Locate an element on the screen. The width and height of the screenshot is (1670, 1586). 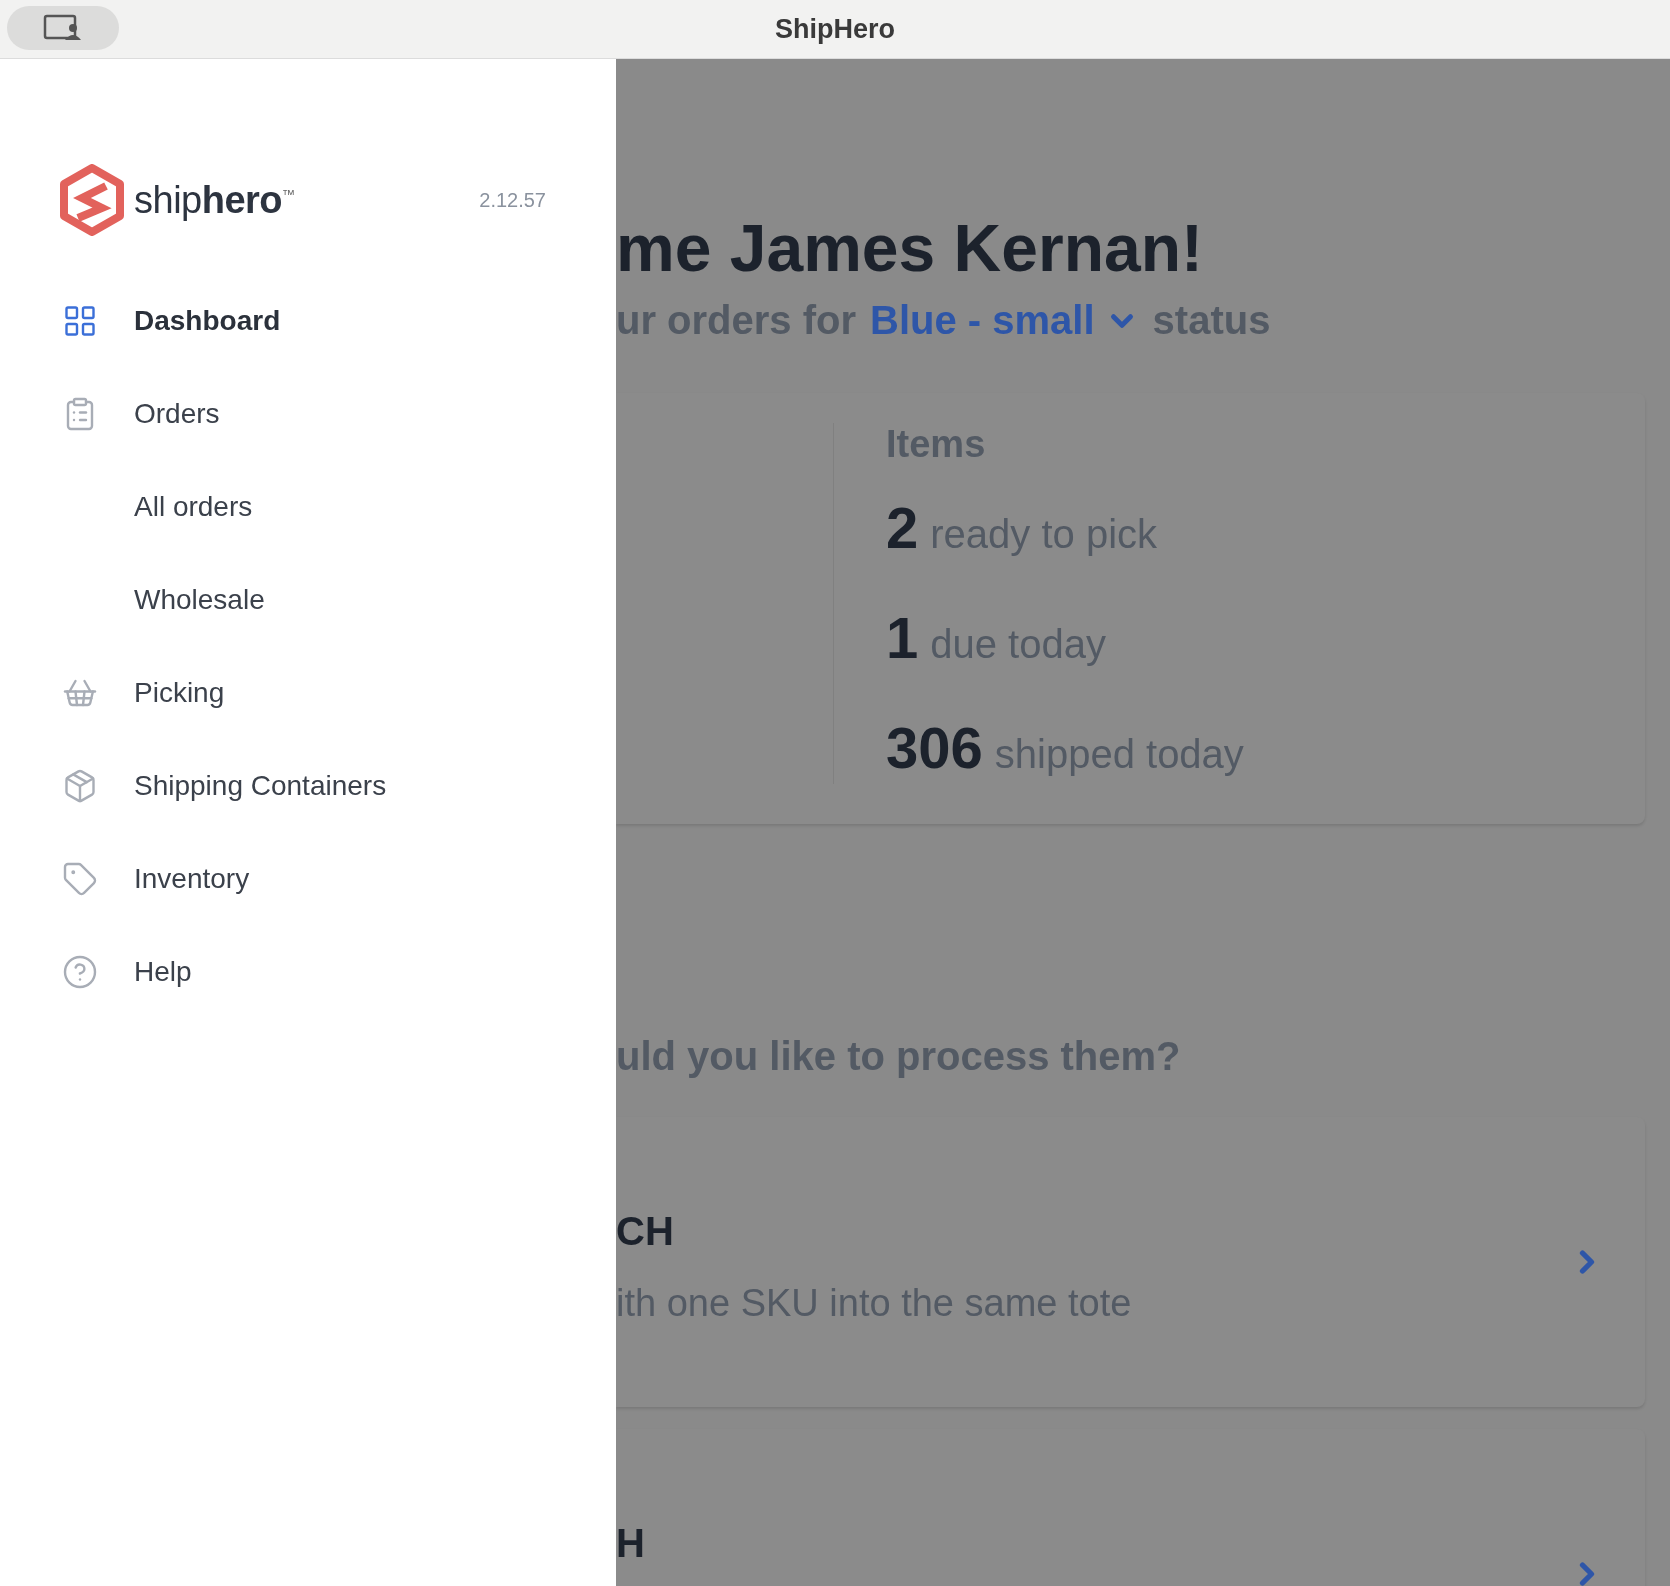
version-label: 2.12.57 is located at coordinates (512, 200).